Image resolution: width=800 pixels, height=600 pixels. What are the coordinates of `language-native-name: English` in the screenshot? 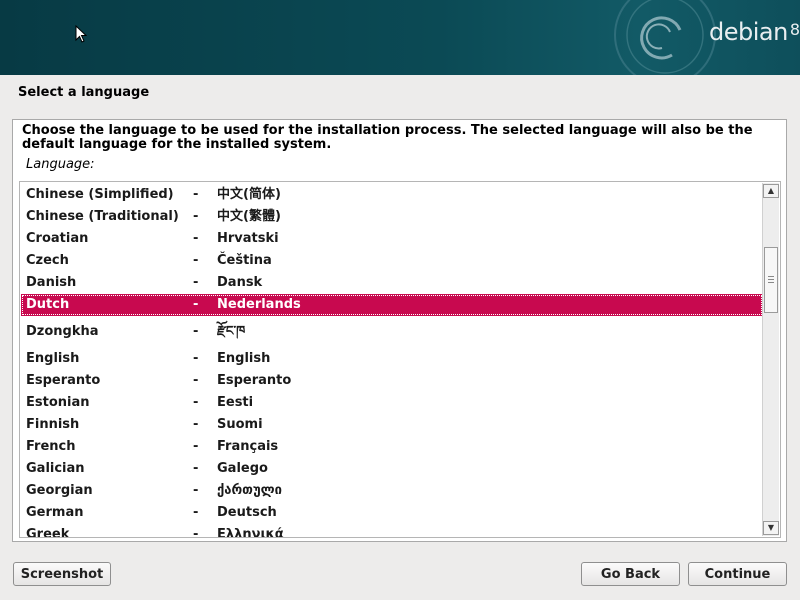 It's located at (244, 358).